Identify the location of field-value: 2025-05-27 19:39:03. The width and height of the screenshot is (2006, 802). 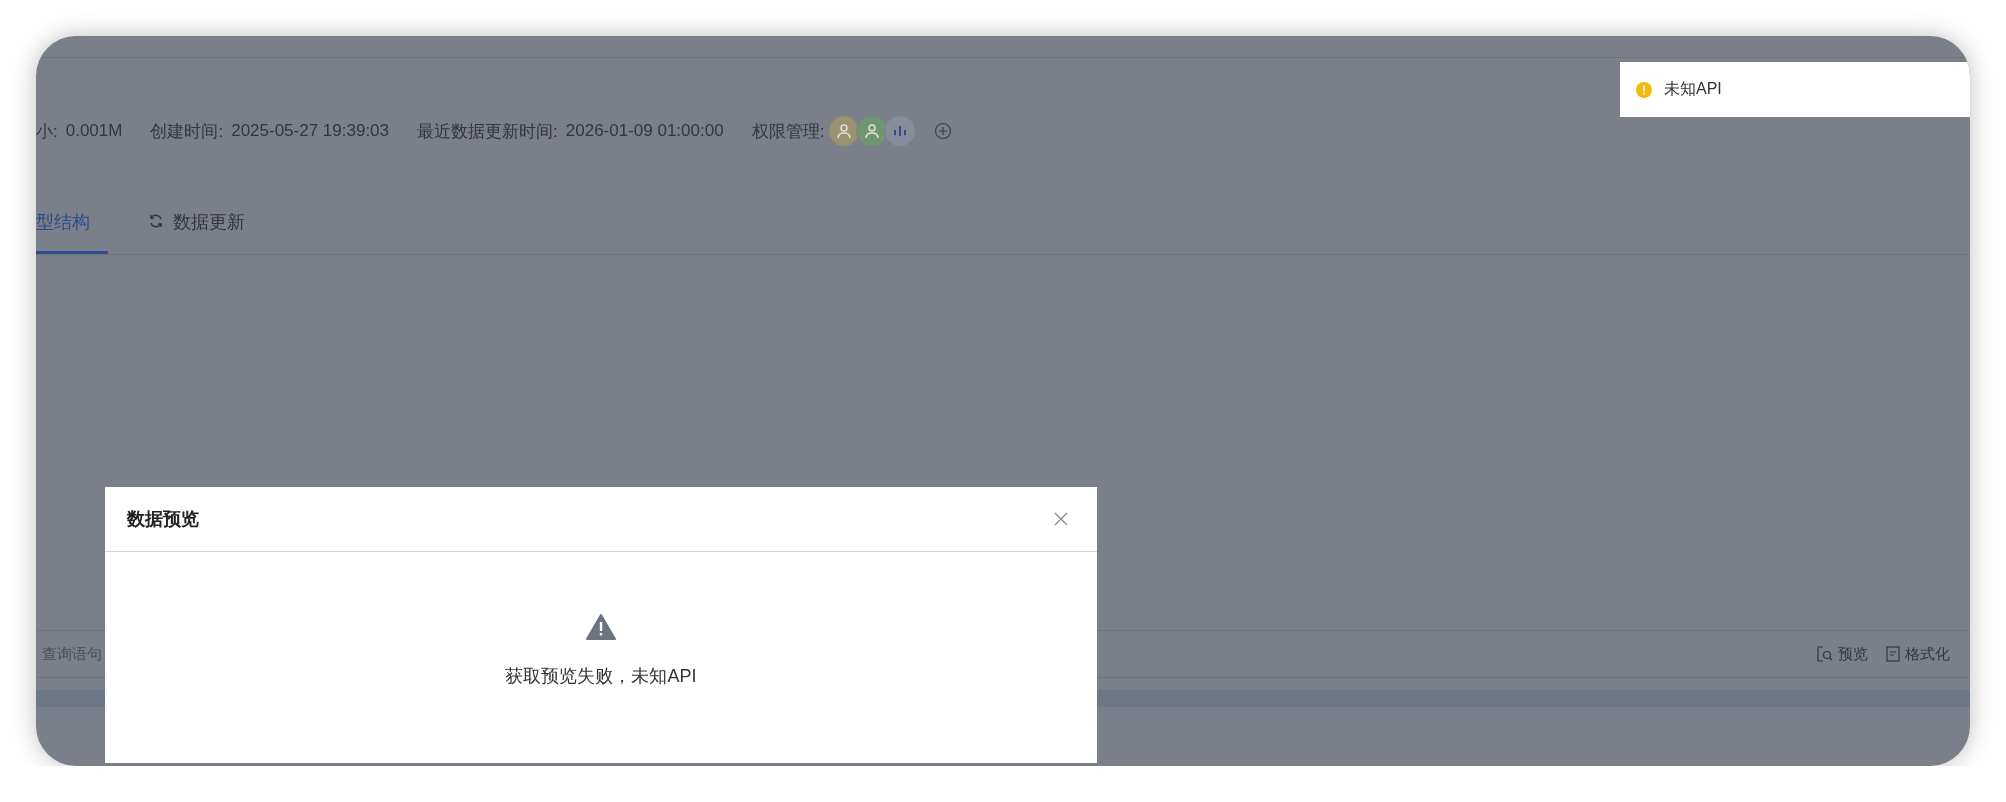
(310, 131).